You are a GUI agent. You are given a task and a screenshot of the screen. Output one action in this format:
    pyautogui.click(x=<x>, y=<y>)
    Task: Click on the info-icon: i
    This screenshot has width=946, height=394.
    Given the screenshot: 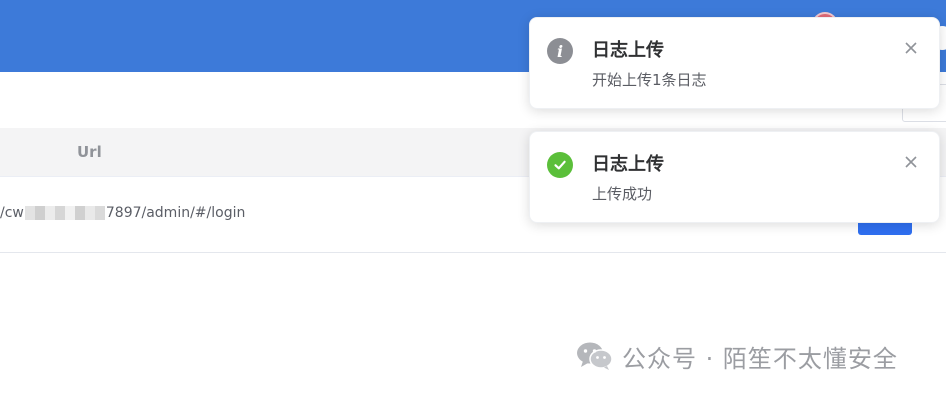 What is the action you would take?
    pyautogui.click(x=560, y=51)
    